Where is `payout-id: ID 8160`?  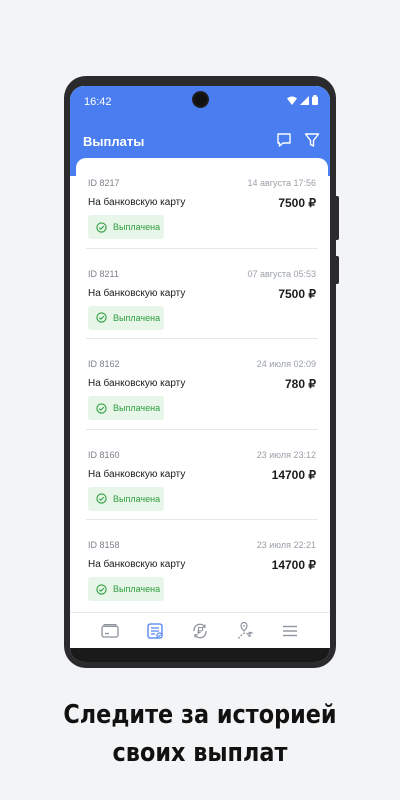 payout-id: ID 8160 is located at coordinates (104, 454).